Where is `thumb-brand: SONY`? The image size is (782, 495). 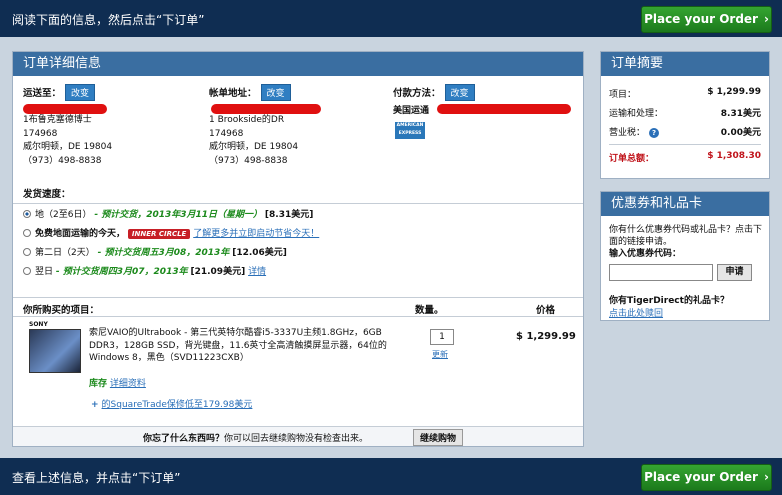 thumb-brand: SONY is located at coordinates (38, 324).